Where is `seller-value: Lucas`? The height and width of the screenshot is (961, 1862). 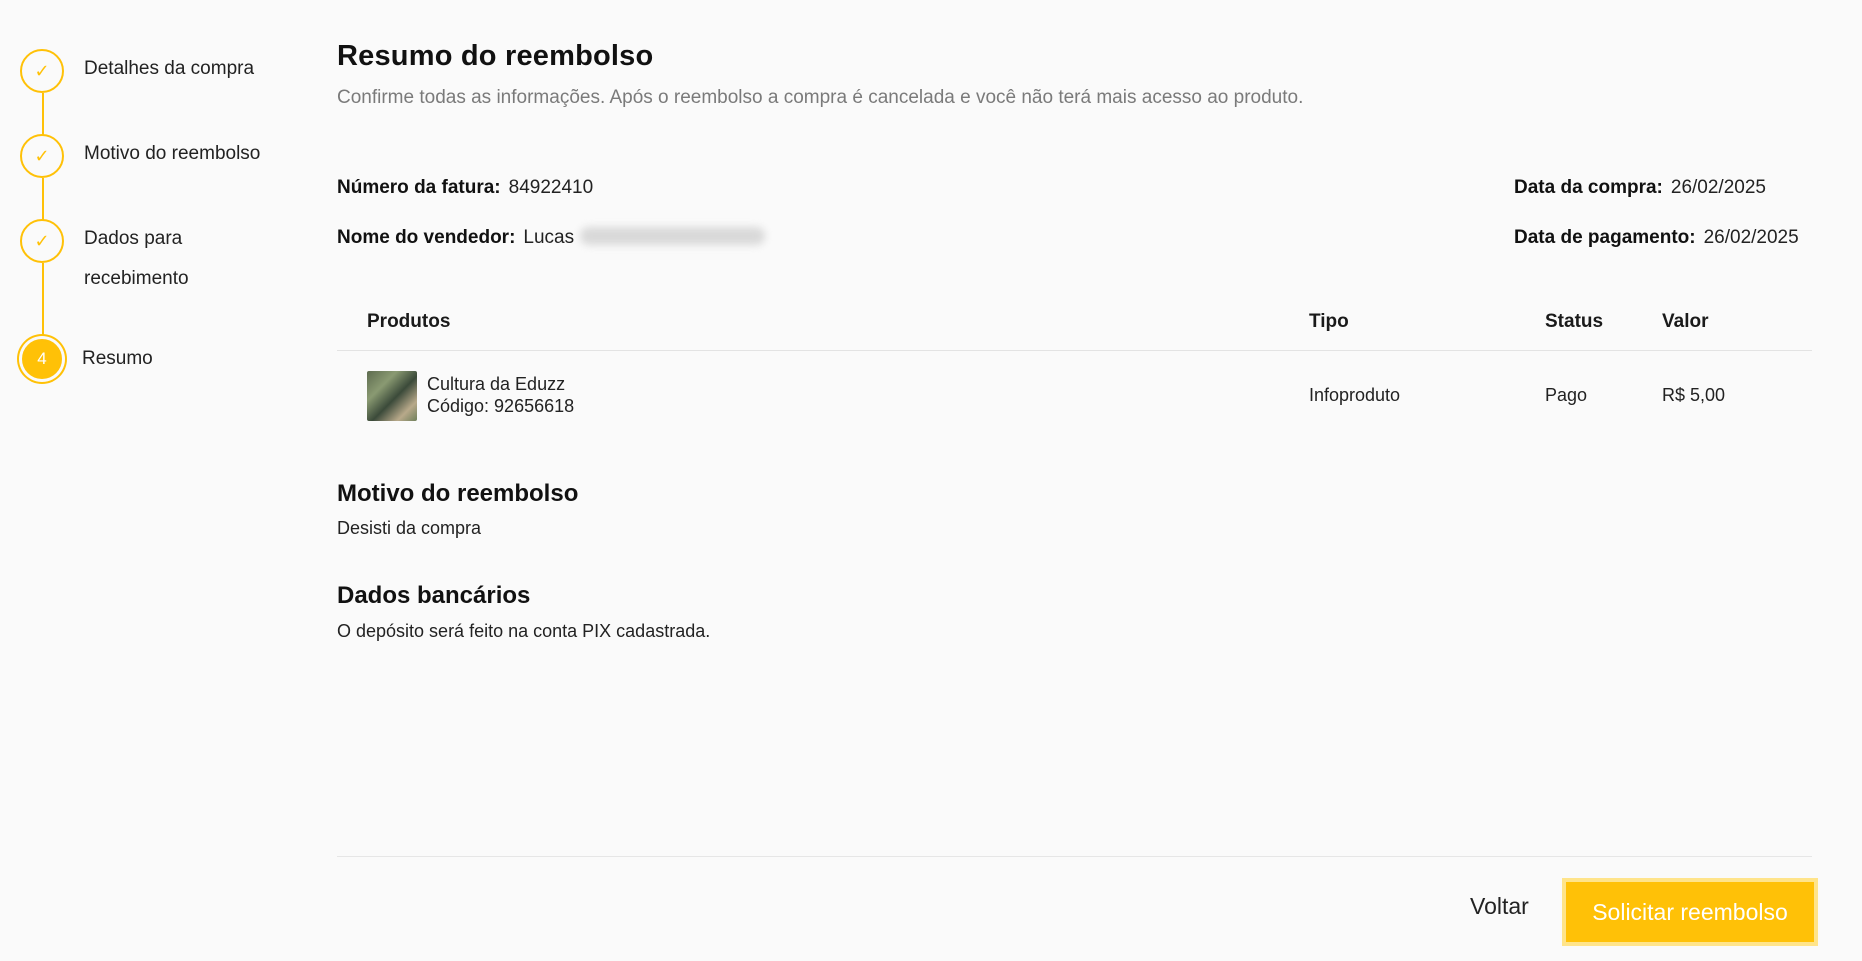
seller-value: Lucas is located at coordinates (549, 237).